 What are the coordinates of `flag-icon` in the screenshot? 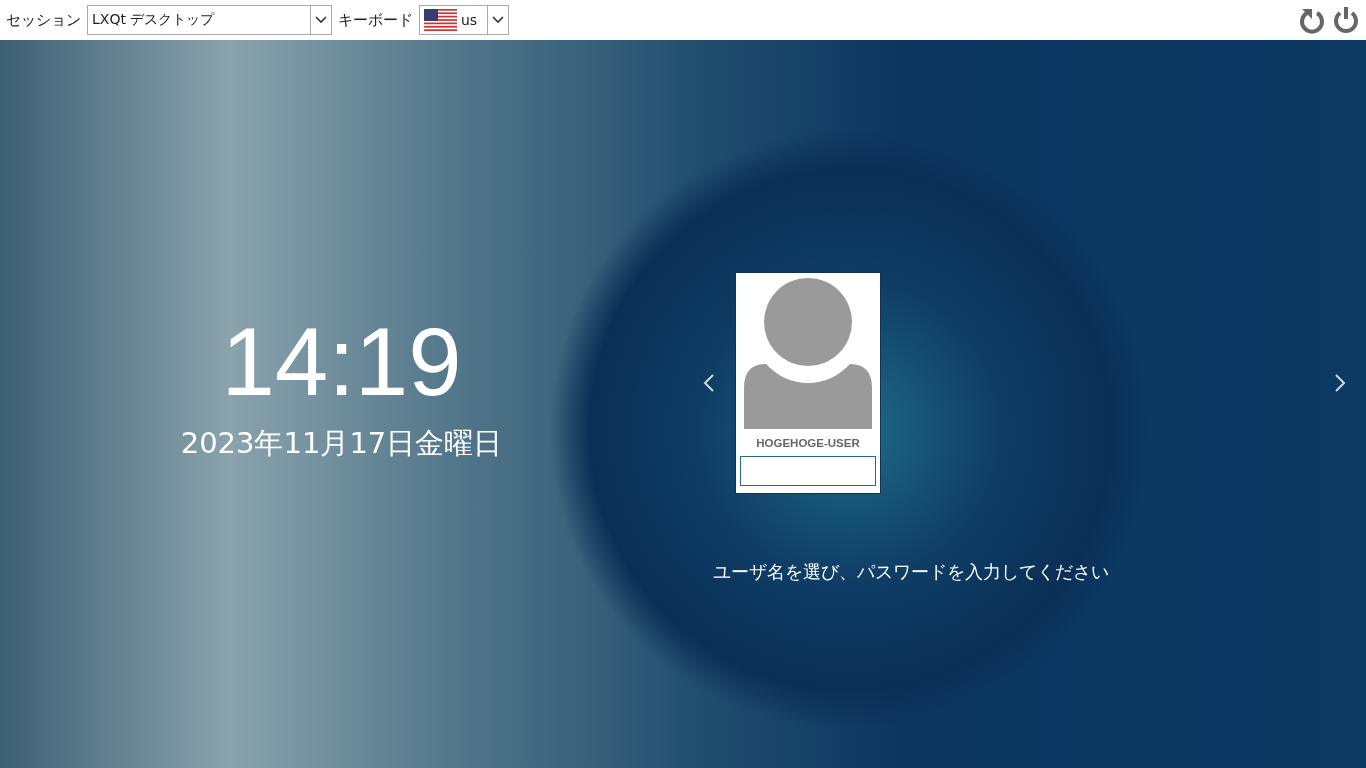 It's located at (440, 20).